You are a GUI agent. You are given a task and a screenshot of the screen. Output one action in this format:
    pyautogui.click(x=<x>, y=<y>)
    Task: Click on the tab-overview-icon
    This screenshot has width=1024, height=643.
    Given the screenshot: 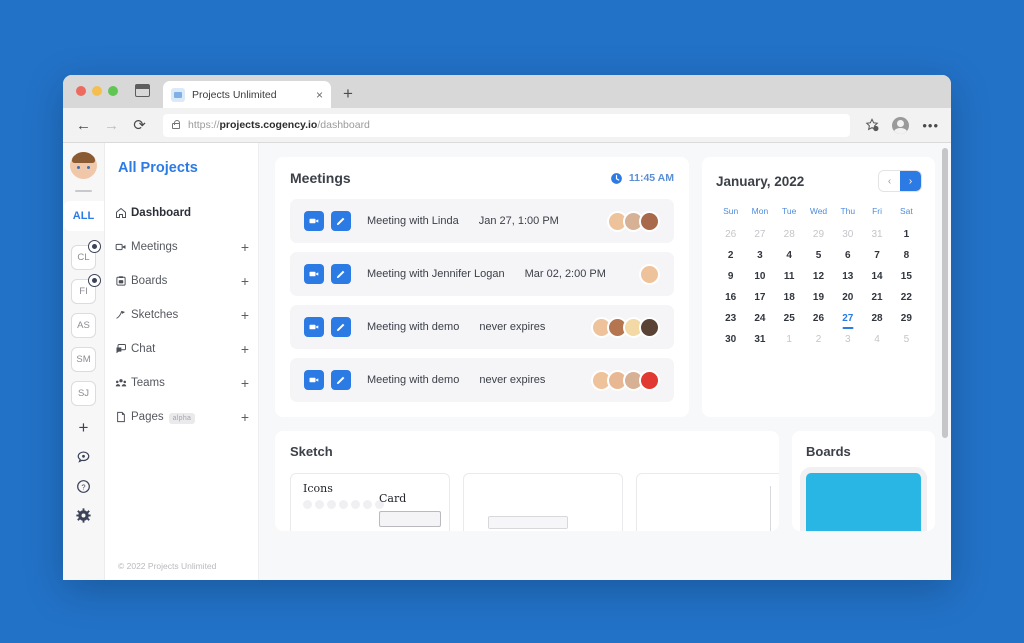 What is the action you would take?
    pyautogui.click(x=142, y=90)
    